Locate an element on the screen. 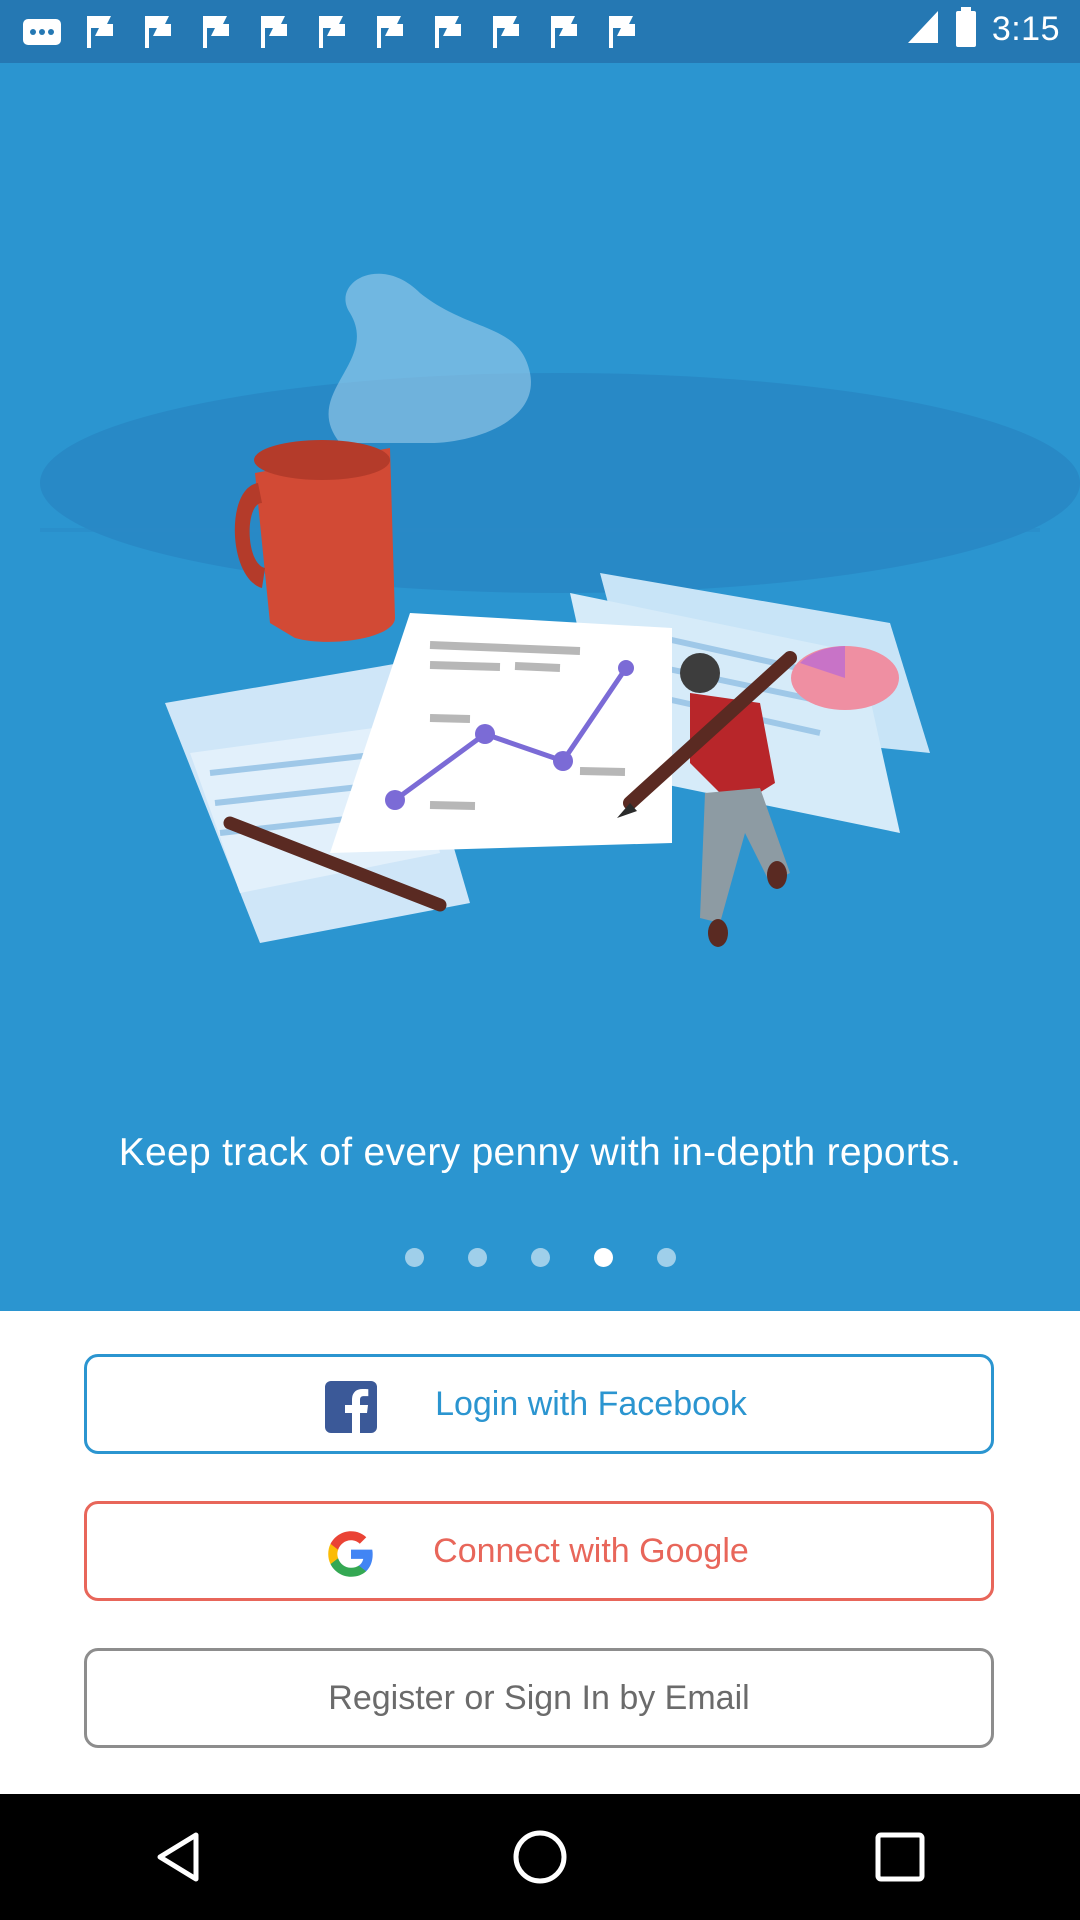  recents-button is located at coordinates (900, 1857).